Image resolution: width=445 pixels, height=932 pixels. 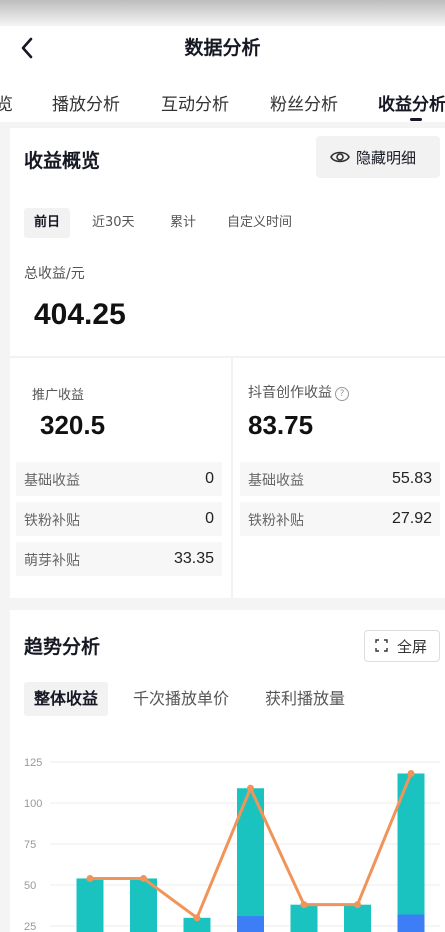 I want to click on fullscreen-button: 全屏, so click(x=402, y=646).